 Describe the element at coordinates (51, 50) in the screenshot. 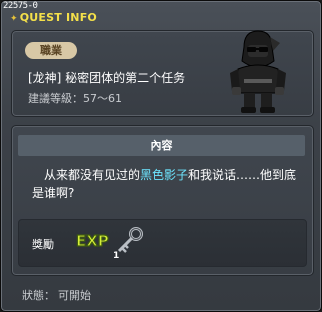

I see `job-badge: 職業` at that location.